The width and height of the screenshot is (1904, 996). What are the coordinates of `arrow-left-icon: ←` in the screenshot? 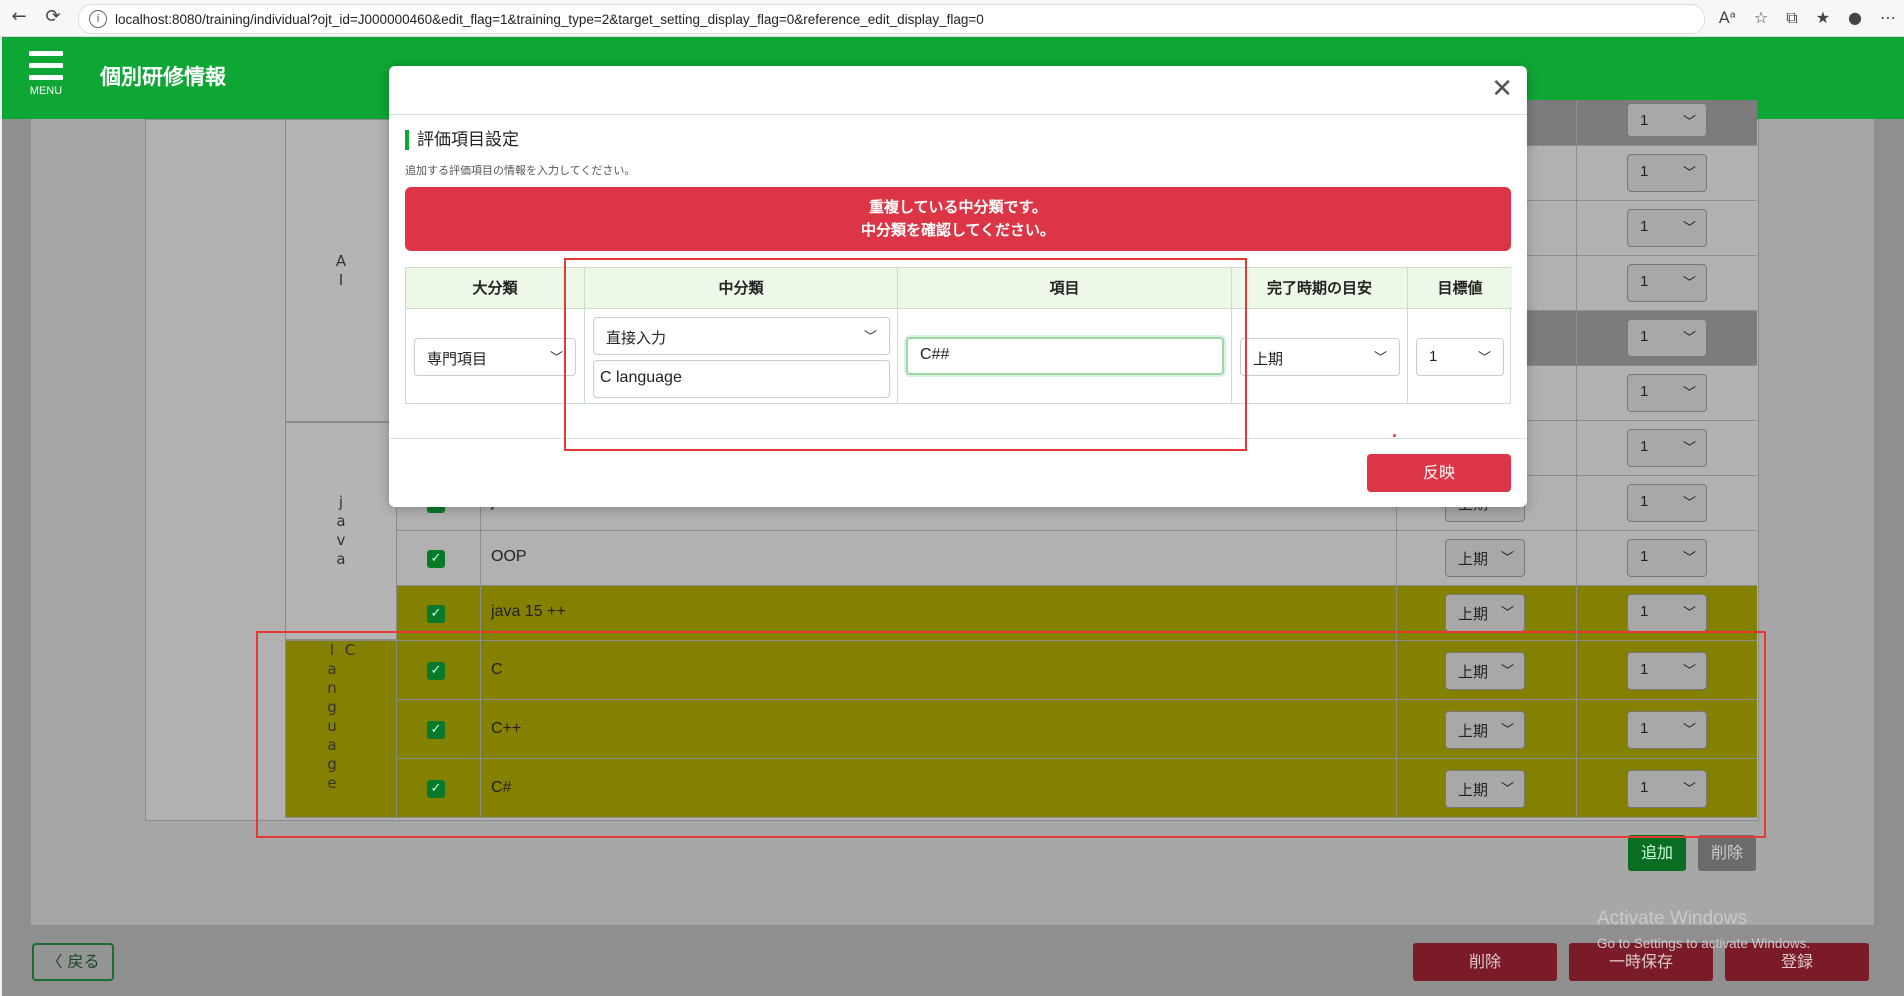 It's located at (19, 16).